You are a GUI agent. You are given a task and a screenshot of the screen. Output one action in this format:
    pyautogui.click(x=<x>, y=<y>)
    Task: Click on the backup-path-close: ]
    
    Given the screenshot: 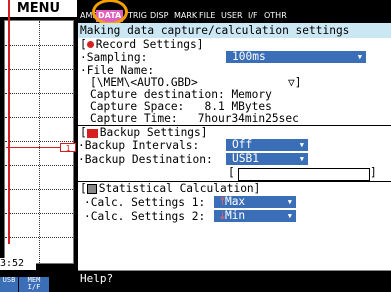 What is the action you would take?
    pyautogui.click(x=373, y=172)
    